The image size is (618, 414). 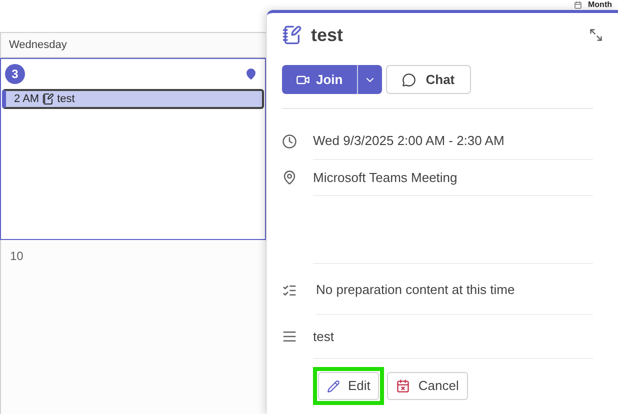 What do you see at coordinates (453, 178) in the screenshot?
I see `event-location: Microsoft Teams Meeting` at bounding box center [453, 178].